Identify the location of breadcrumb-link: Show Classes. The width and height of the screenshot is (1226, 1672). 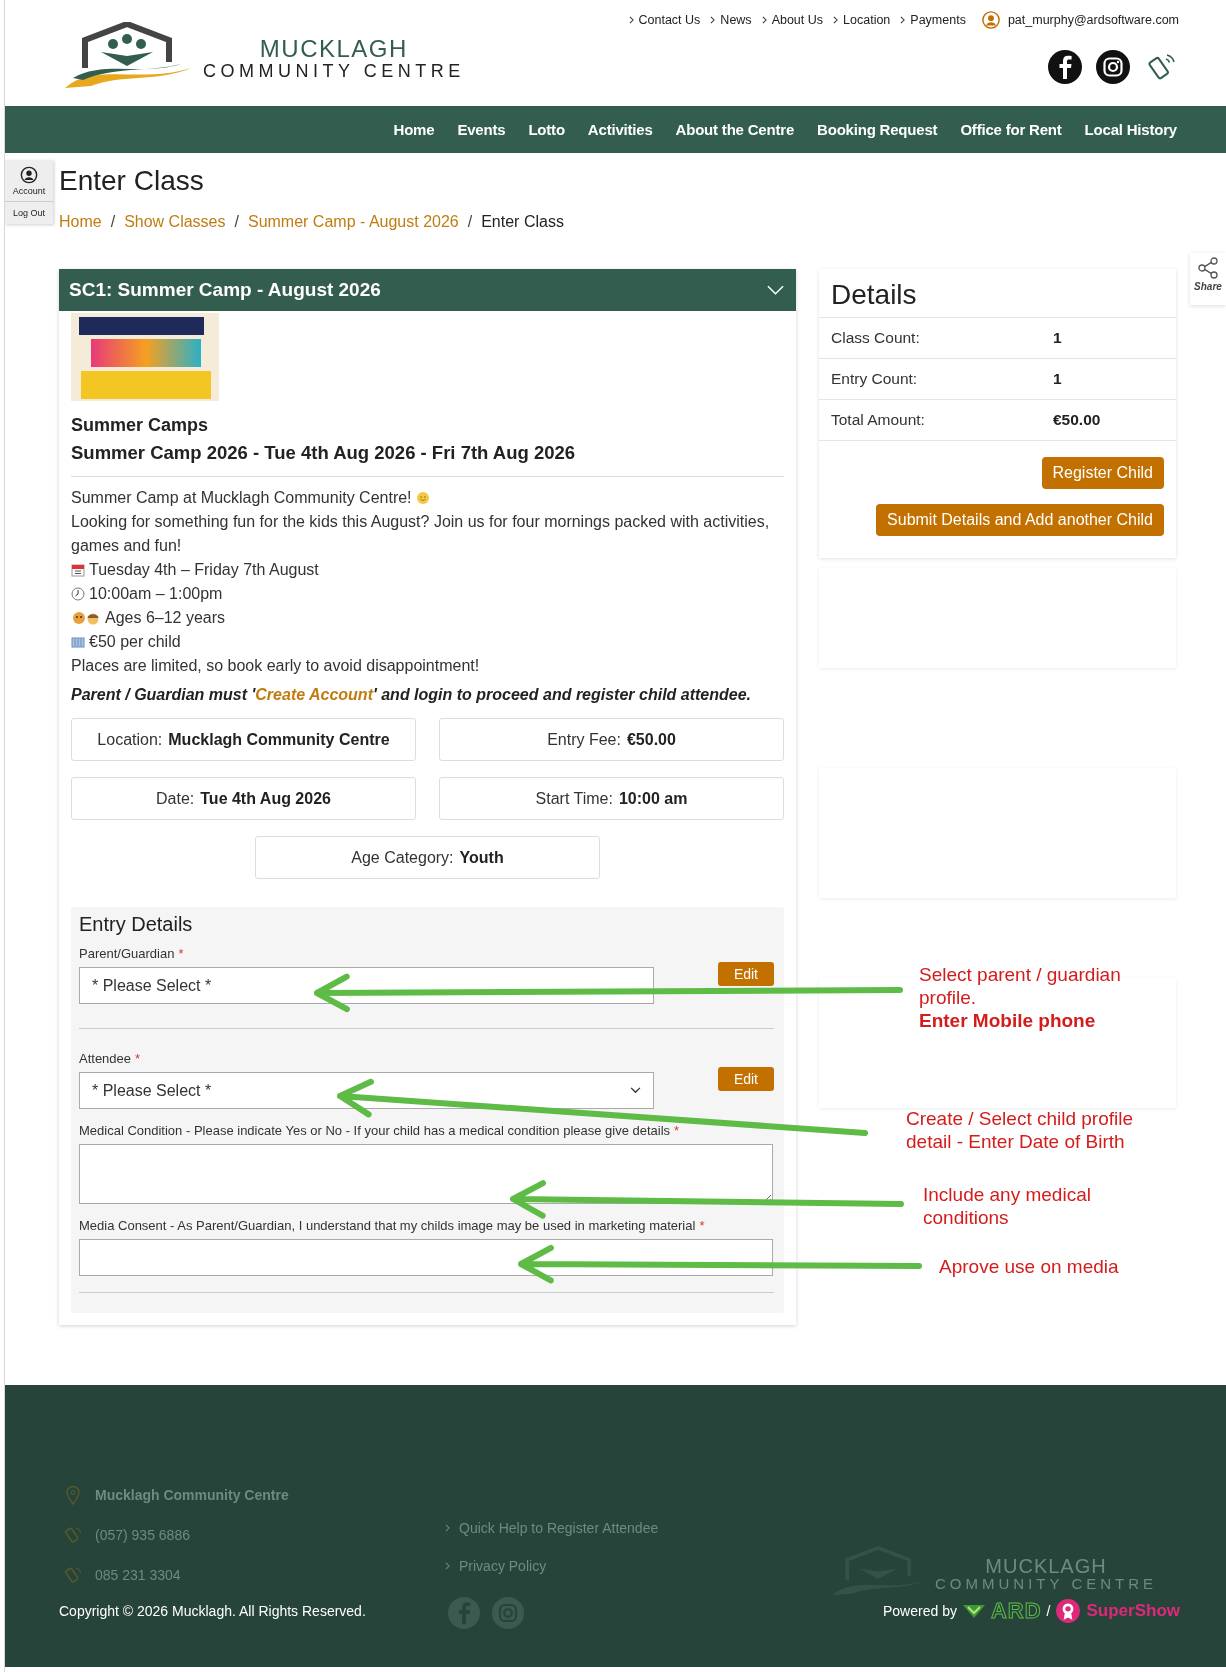
(175, 222).